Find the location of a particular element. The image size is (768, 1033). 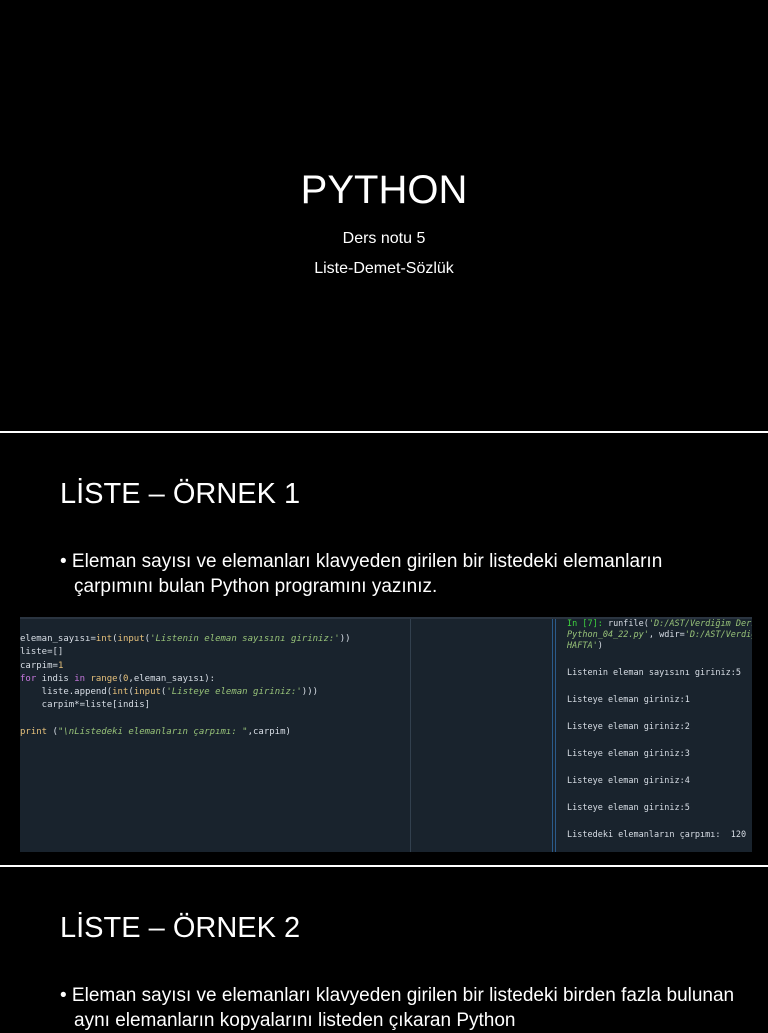

console-line: Listeye eleman giriniz:2 is located at coordinates (628, 727).